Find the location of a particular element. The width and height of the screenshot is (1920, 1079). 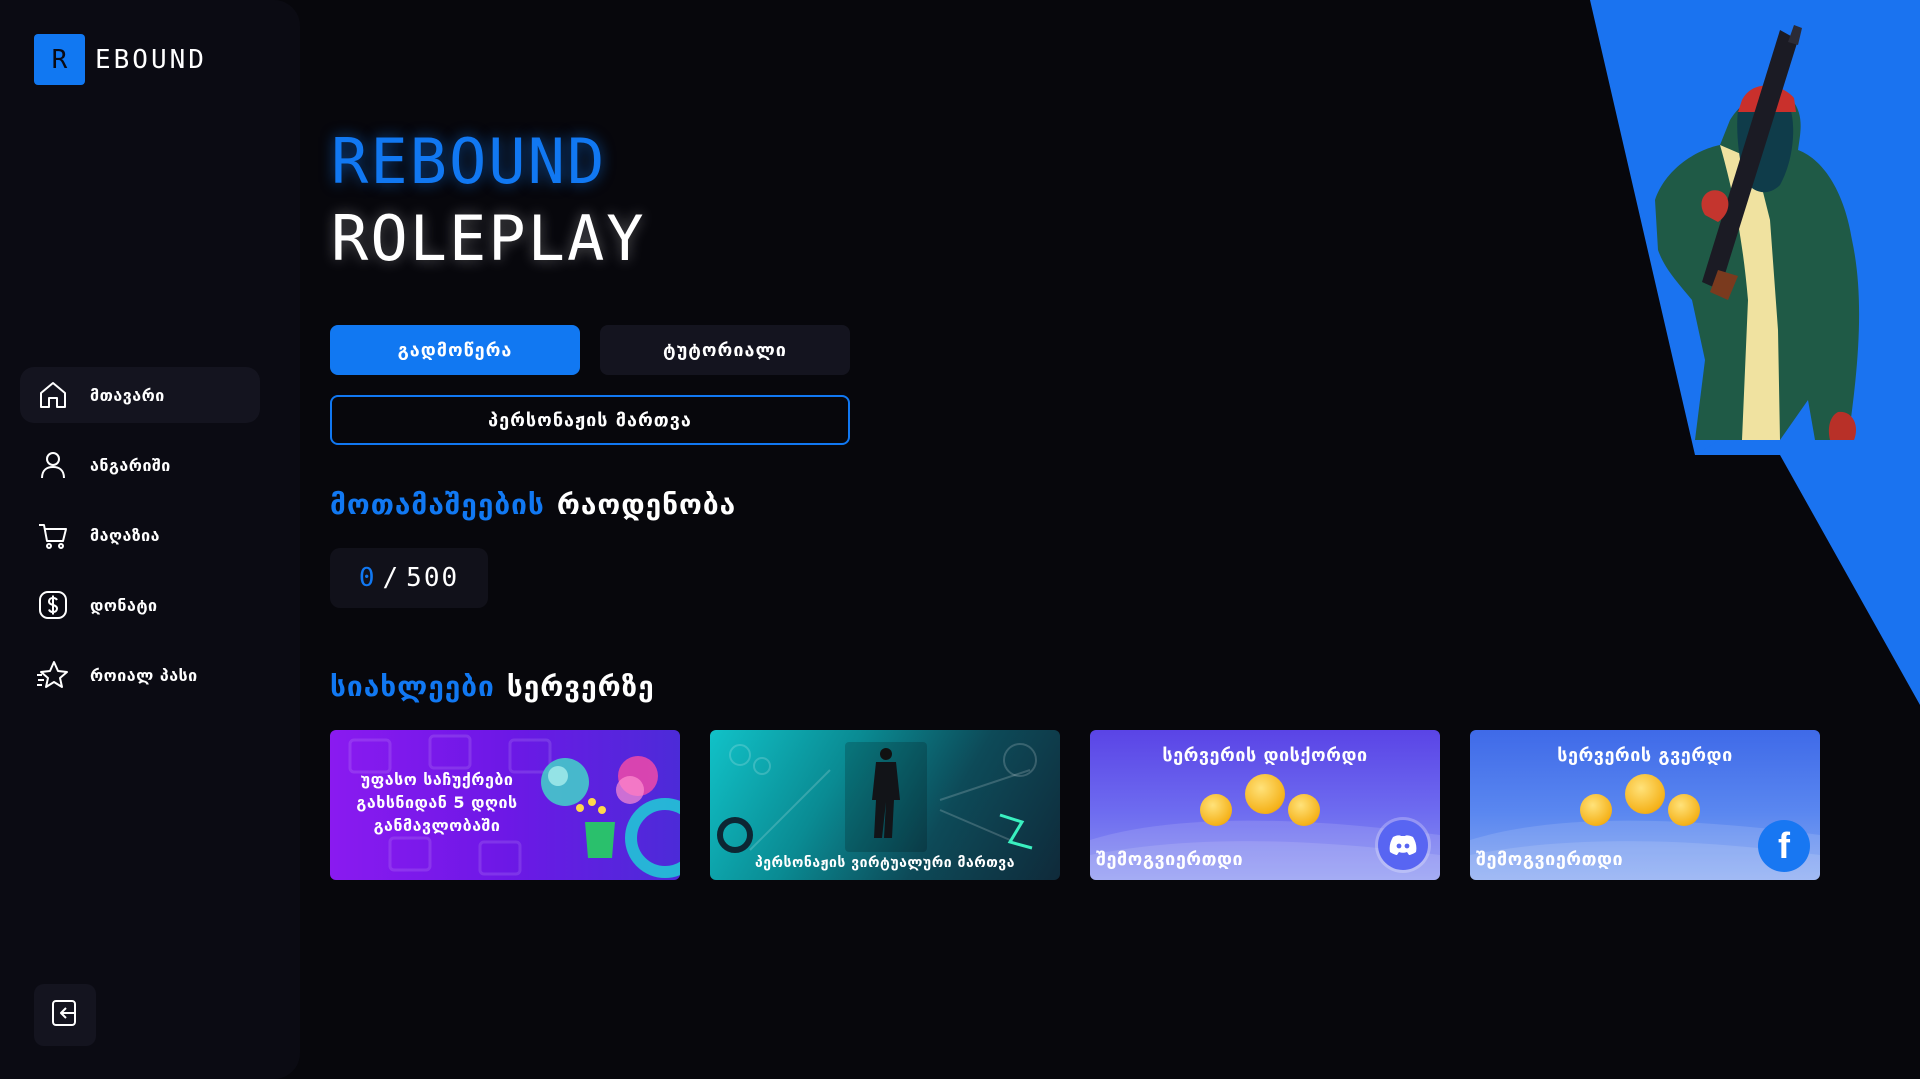

sidebar-item-home: მთავარი is located at coordinates (140, 395).